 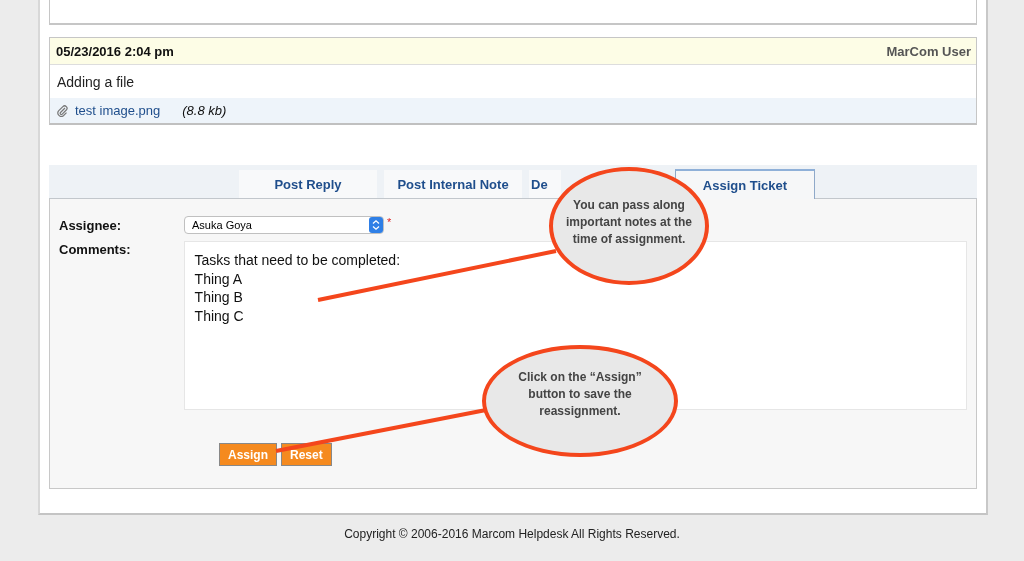 What do you see at coordinates (928, 51) in the screenshot?
I see `note-author: MarCom User` at bounding box center [928, 51].